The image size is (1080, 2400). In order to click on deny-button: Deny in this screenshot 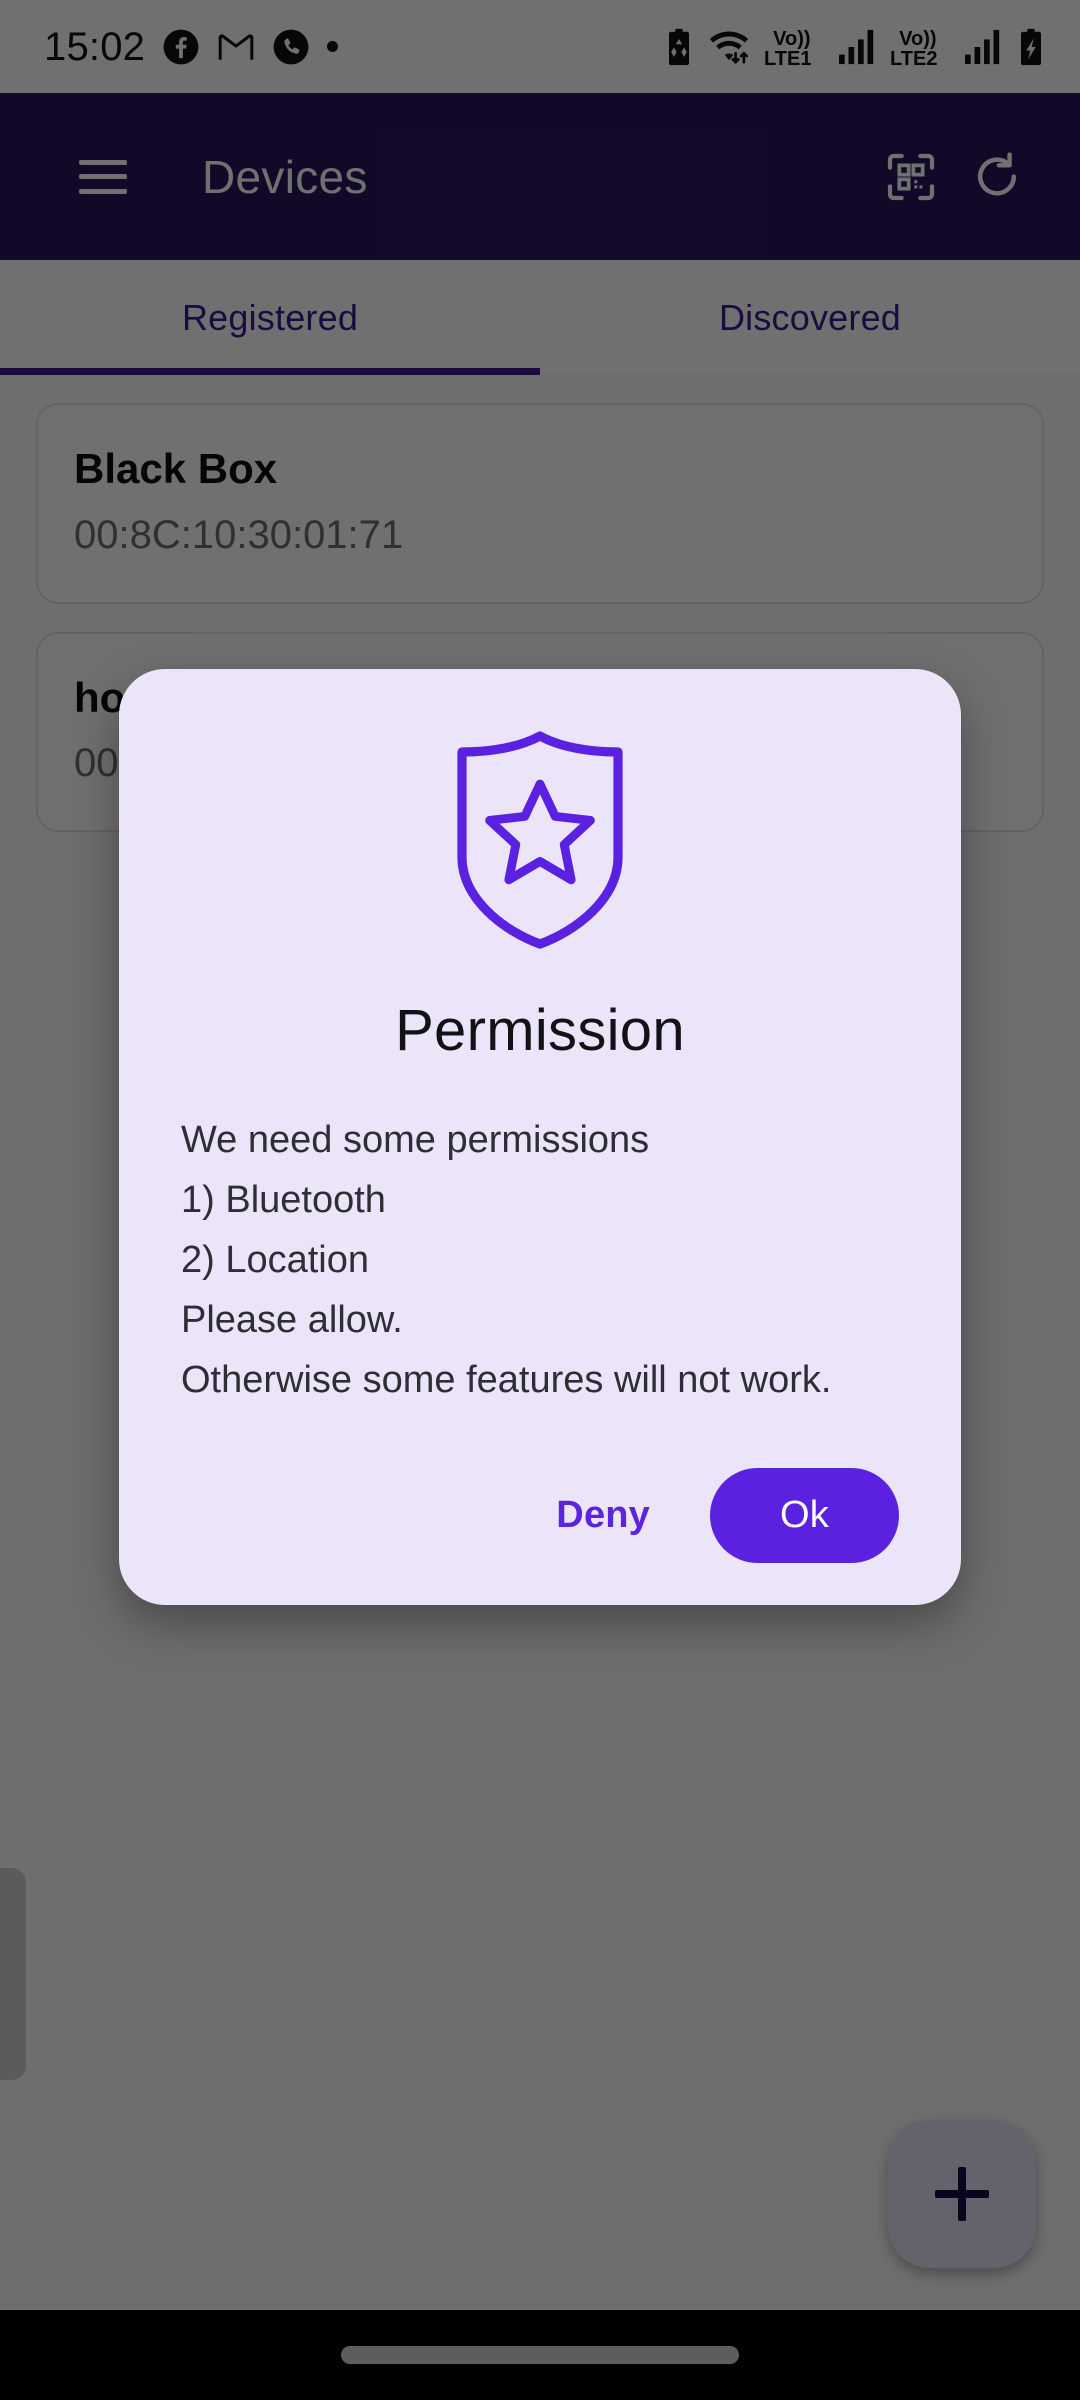, I will do `click(603, 1515)`.